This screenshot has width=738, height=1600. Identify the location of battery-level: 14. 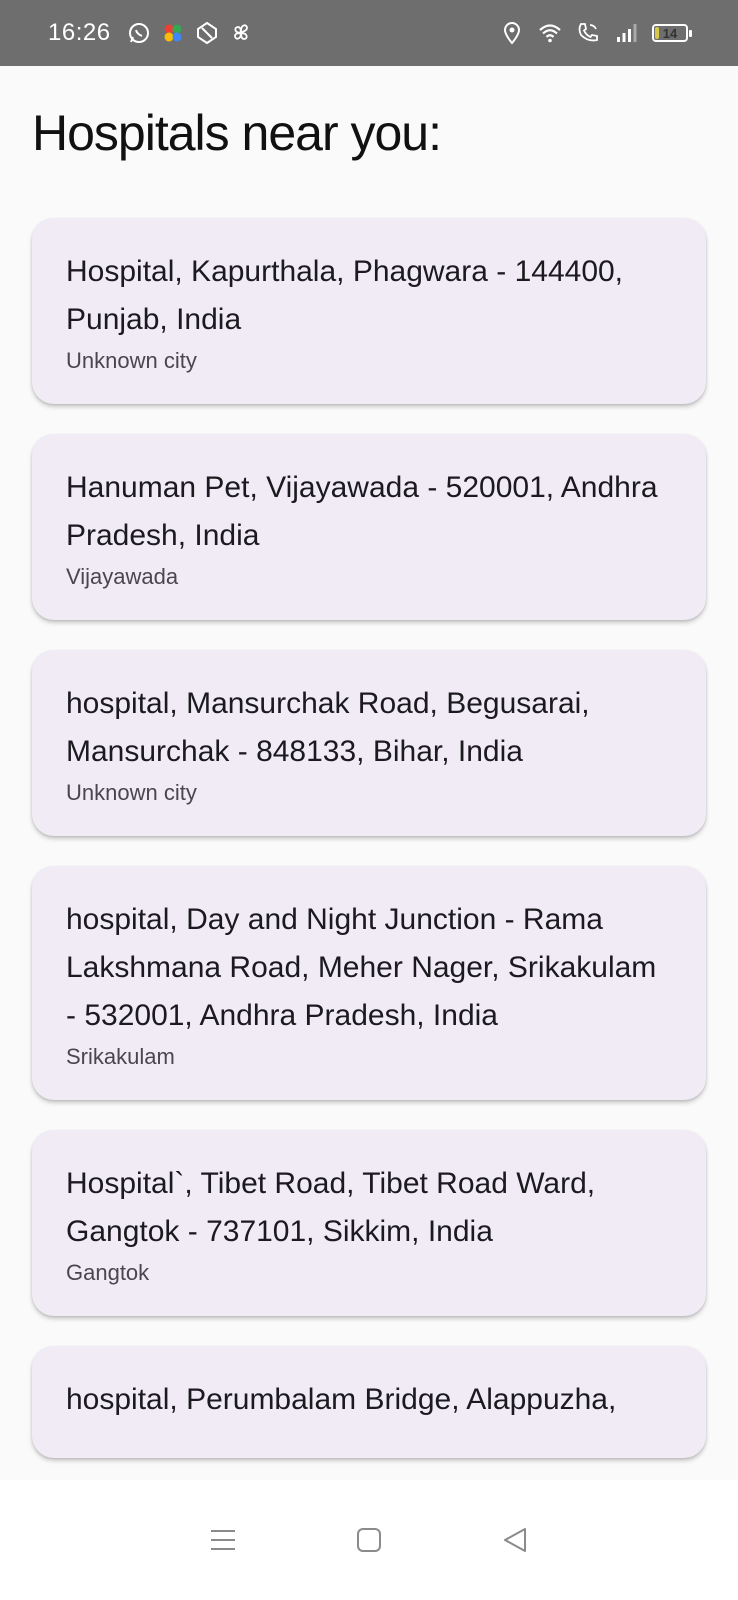
(670, 33).